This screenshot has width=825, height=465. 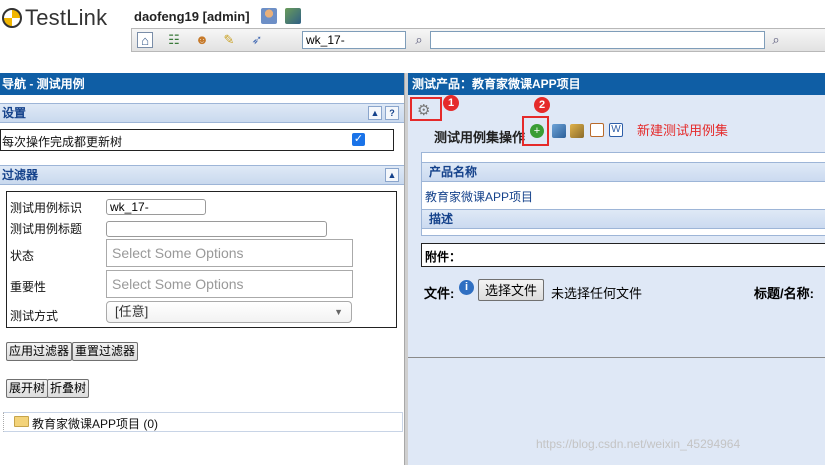 I want to click on export-word-icon: W, so click(x=616, y=130).